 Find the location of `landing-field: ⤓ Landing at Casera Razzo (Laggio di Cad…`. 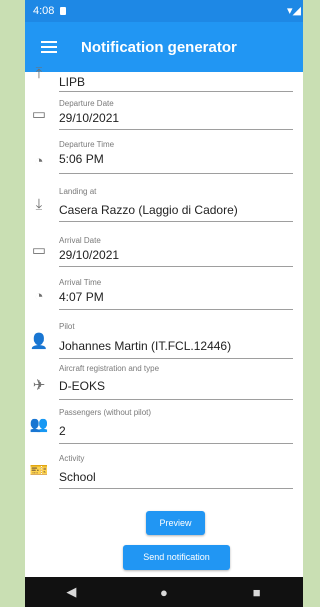

landing-field: ⤓ Landing at Casera Razzo (Laggio di Cad… is located at coordinates (164, 207).